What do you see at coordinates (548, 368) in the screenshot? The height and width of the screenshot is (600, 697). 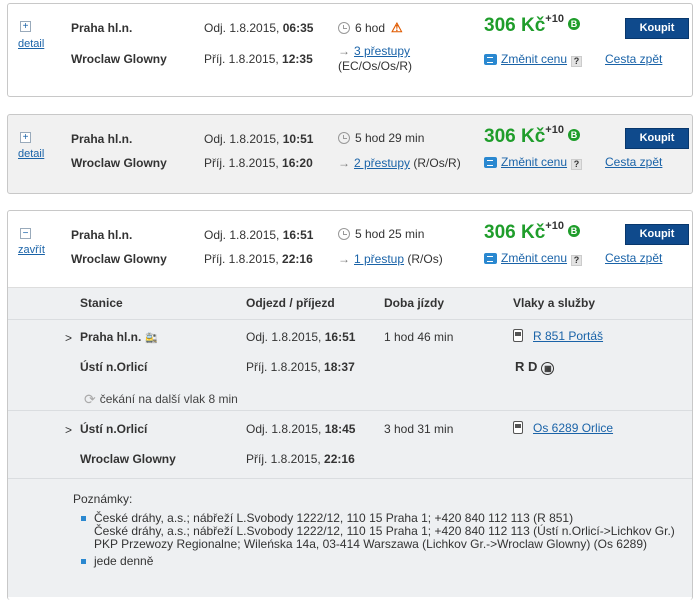 I see `restaurant-car-icon: ▦` at bounding box center [548, 368].